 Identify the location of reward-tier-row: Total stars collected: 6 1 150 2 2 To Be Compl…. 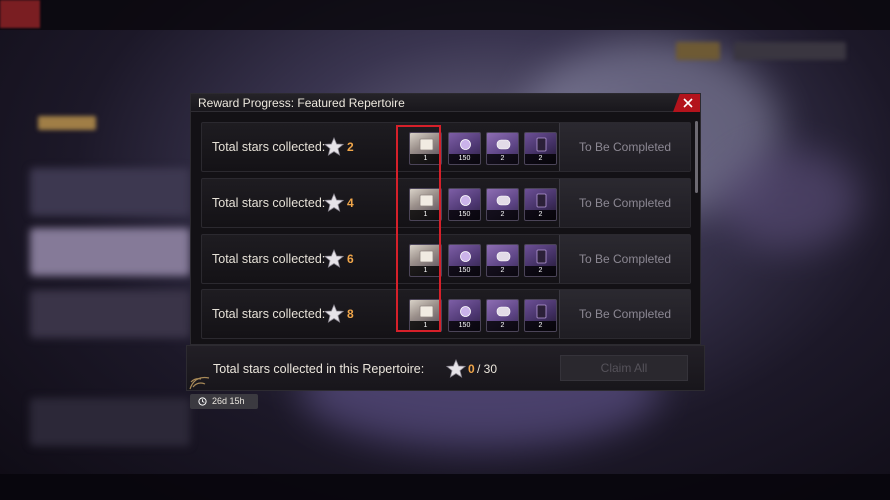
(446, 259).